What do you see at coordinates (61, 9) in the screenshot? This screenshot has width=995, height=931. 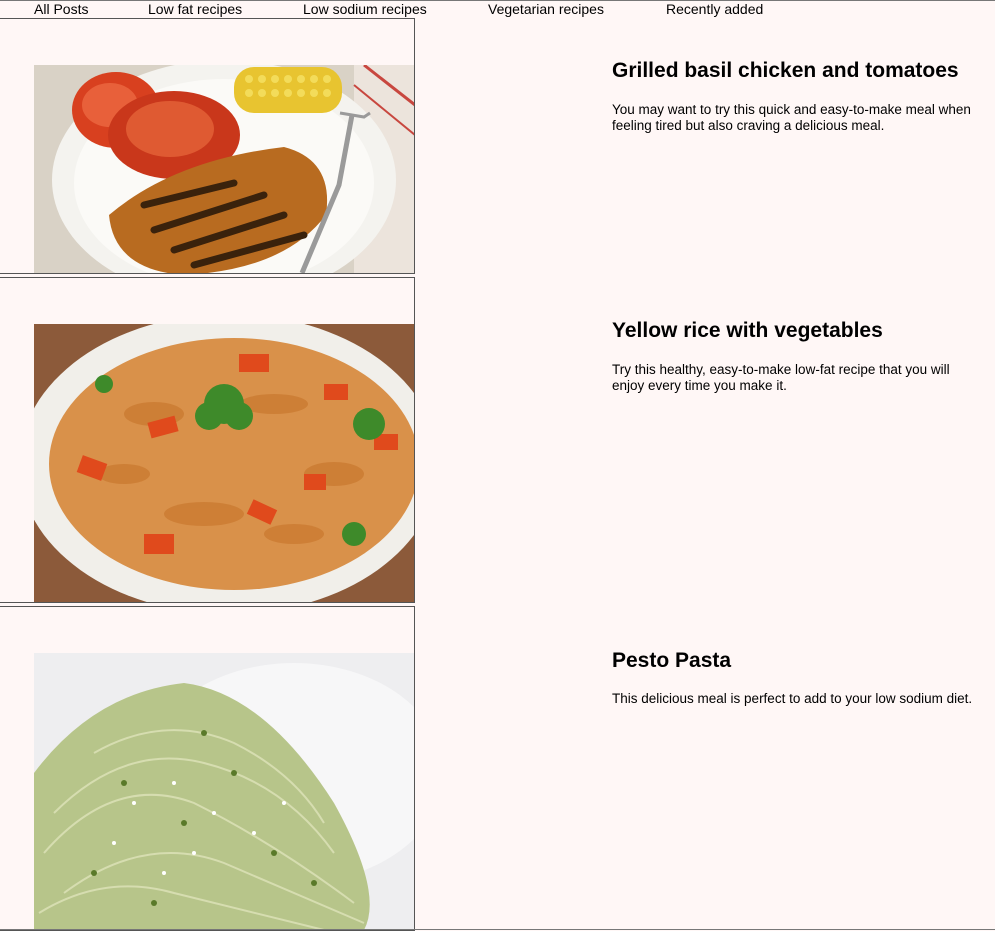 I see `nav-all-posts: All Posts` at bounding box center [61, 9].